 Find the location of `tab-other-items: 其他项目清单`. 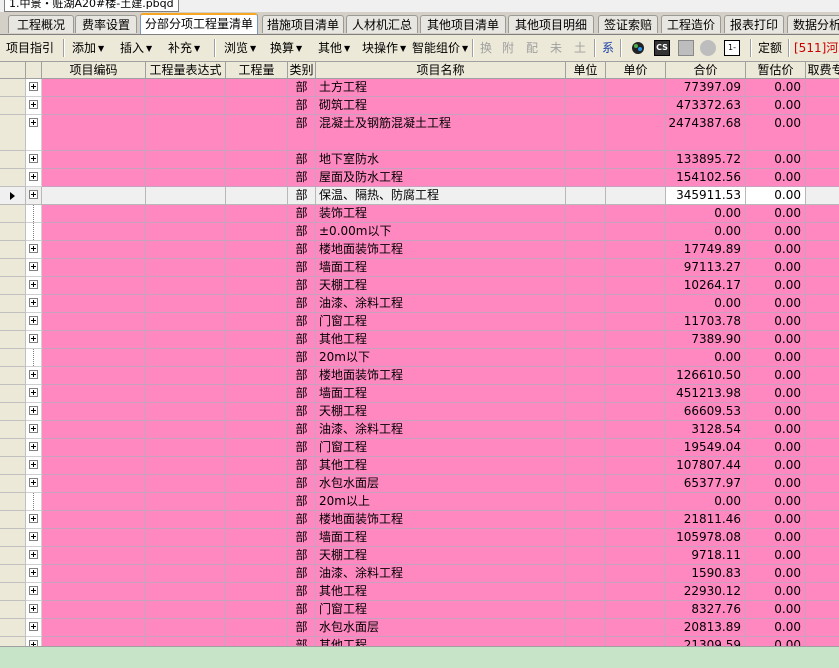

tab-other-items: 其他项目清单 is located at coordinates (463, 24).